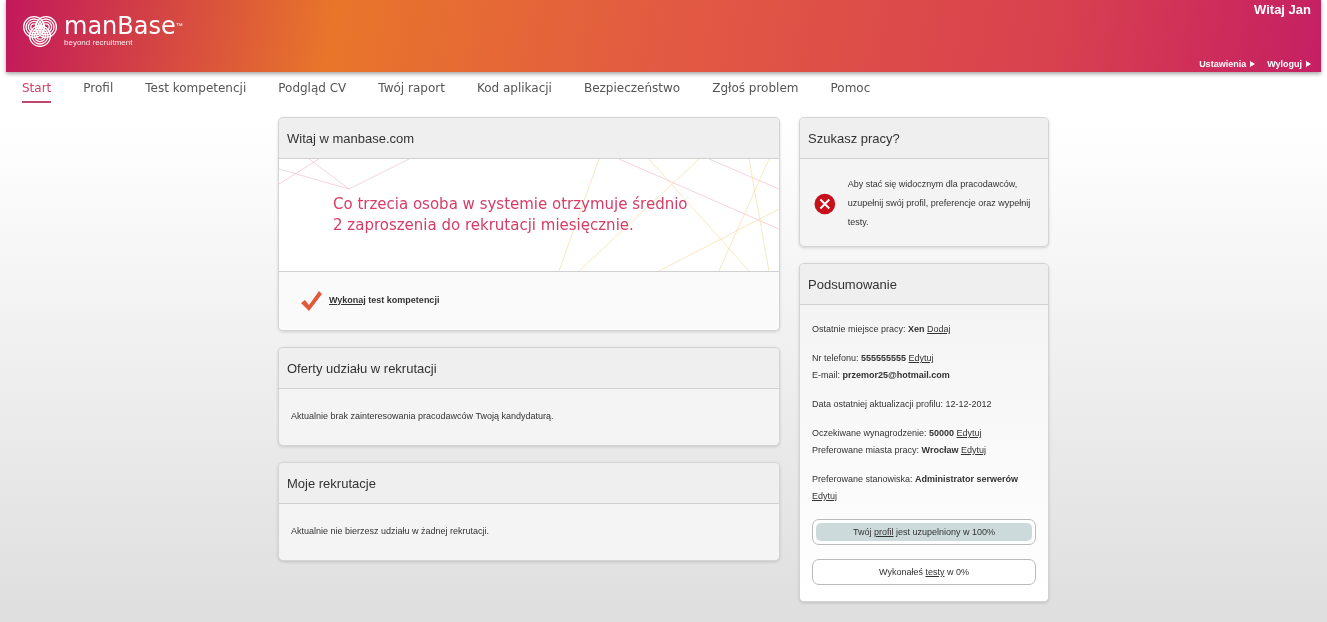 Image resolution: width=1327 pixels, height=622 pixels. What do you see at coordinates (1227, 64) in the screenshot?
I see `header-link: Ustawienia` at bounding box center [1227, 64].